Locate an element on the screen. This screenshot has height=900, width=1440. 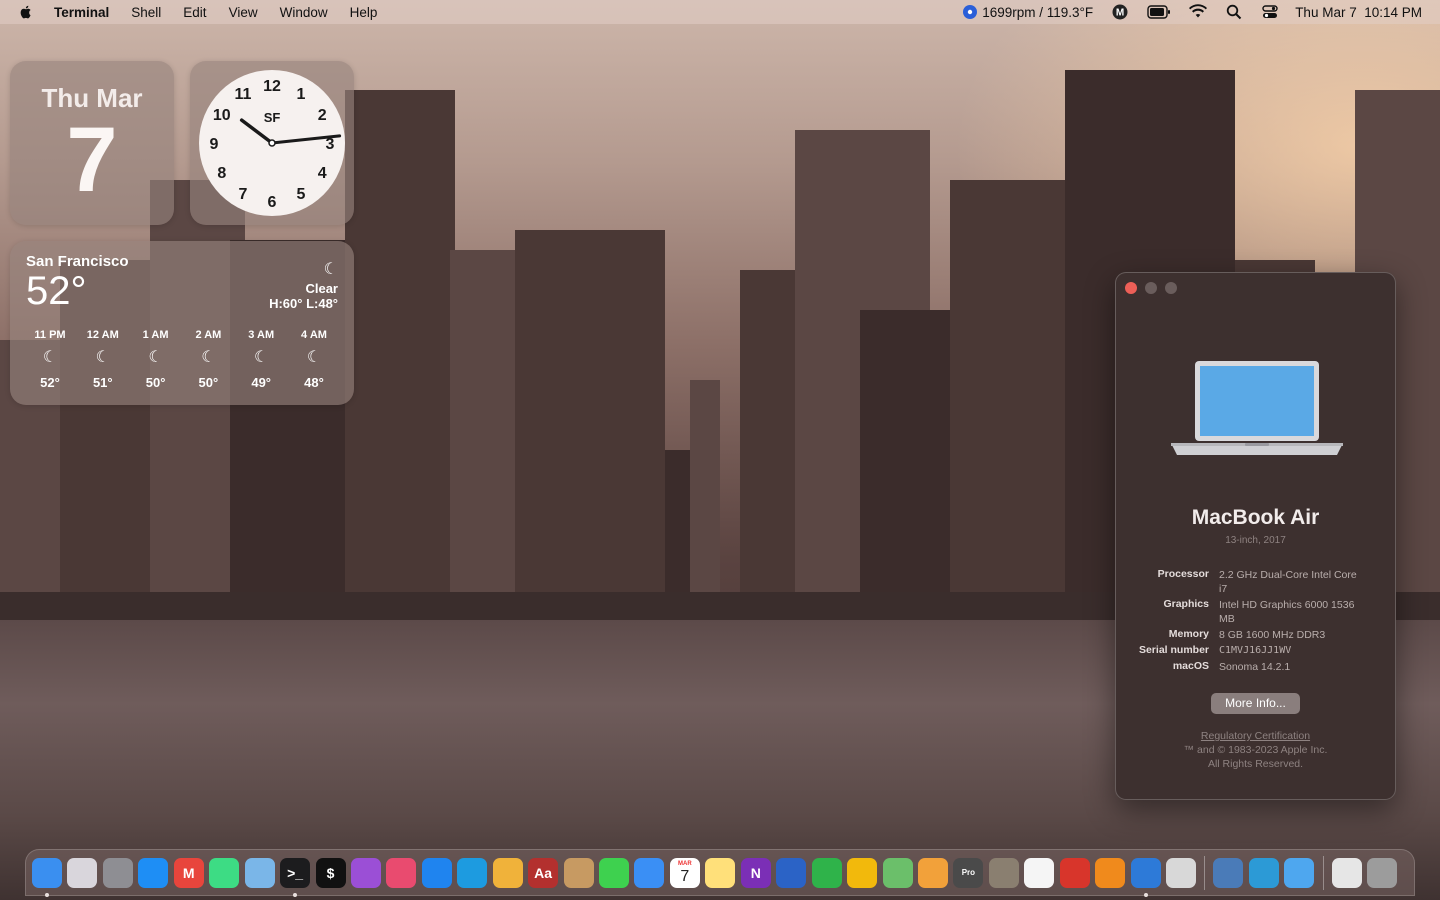
dock-dictionary-icon: Aa is located at coordinates (543, 872).